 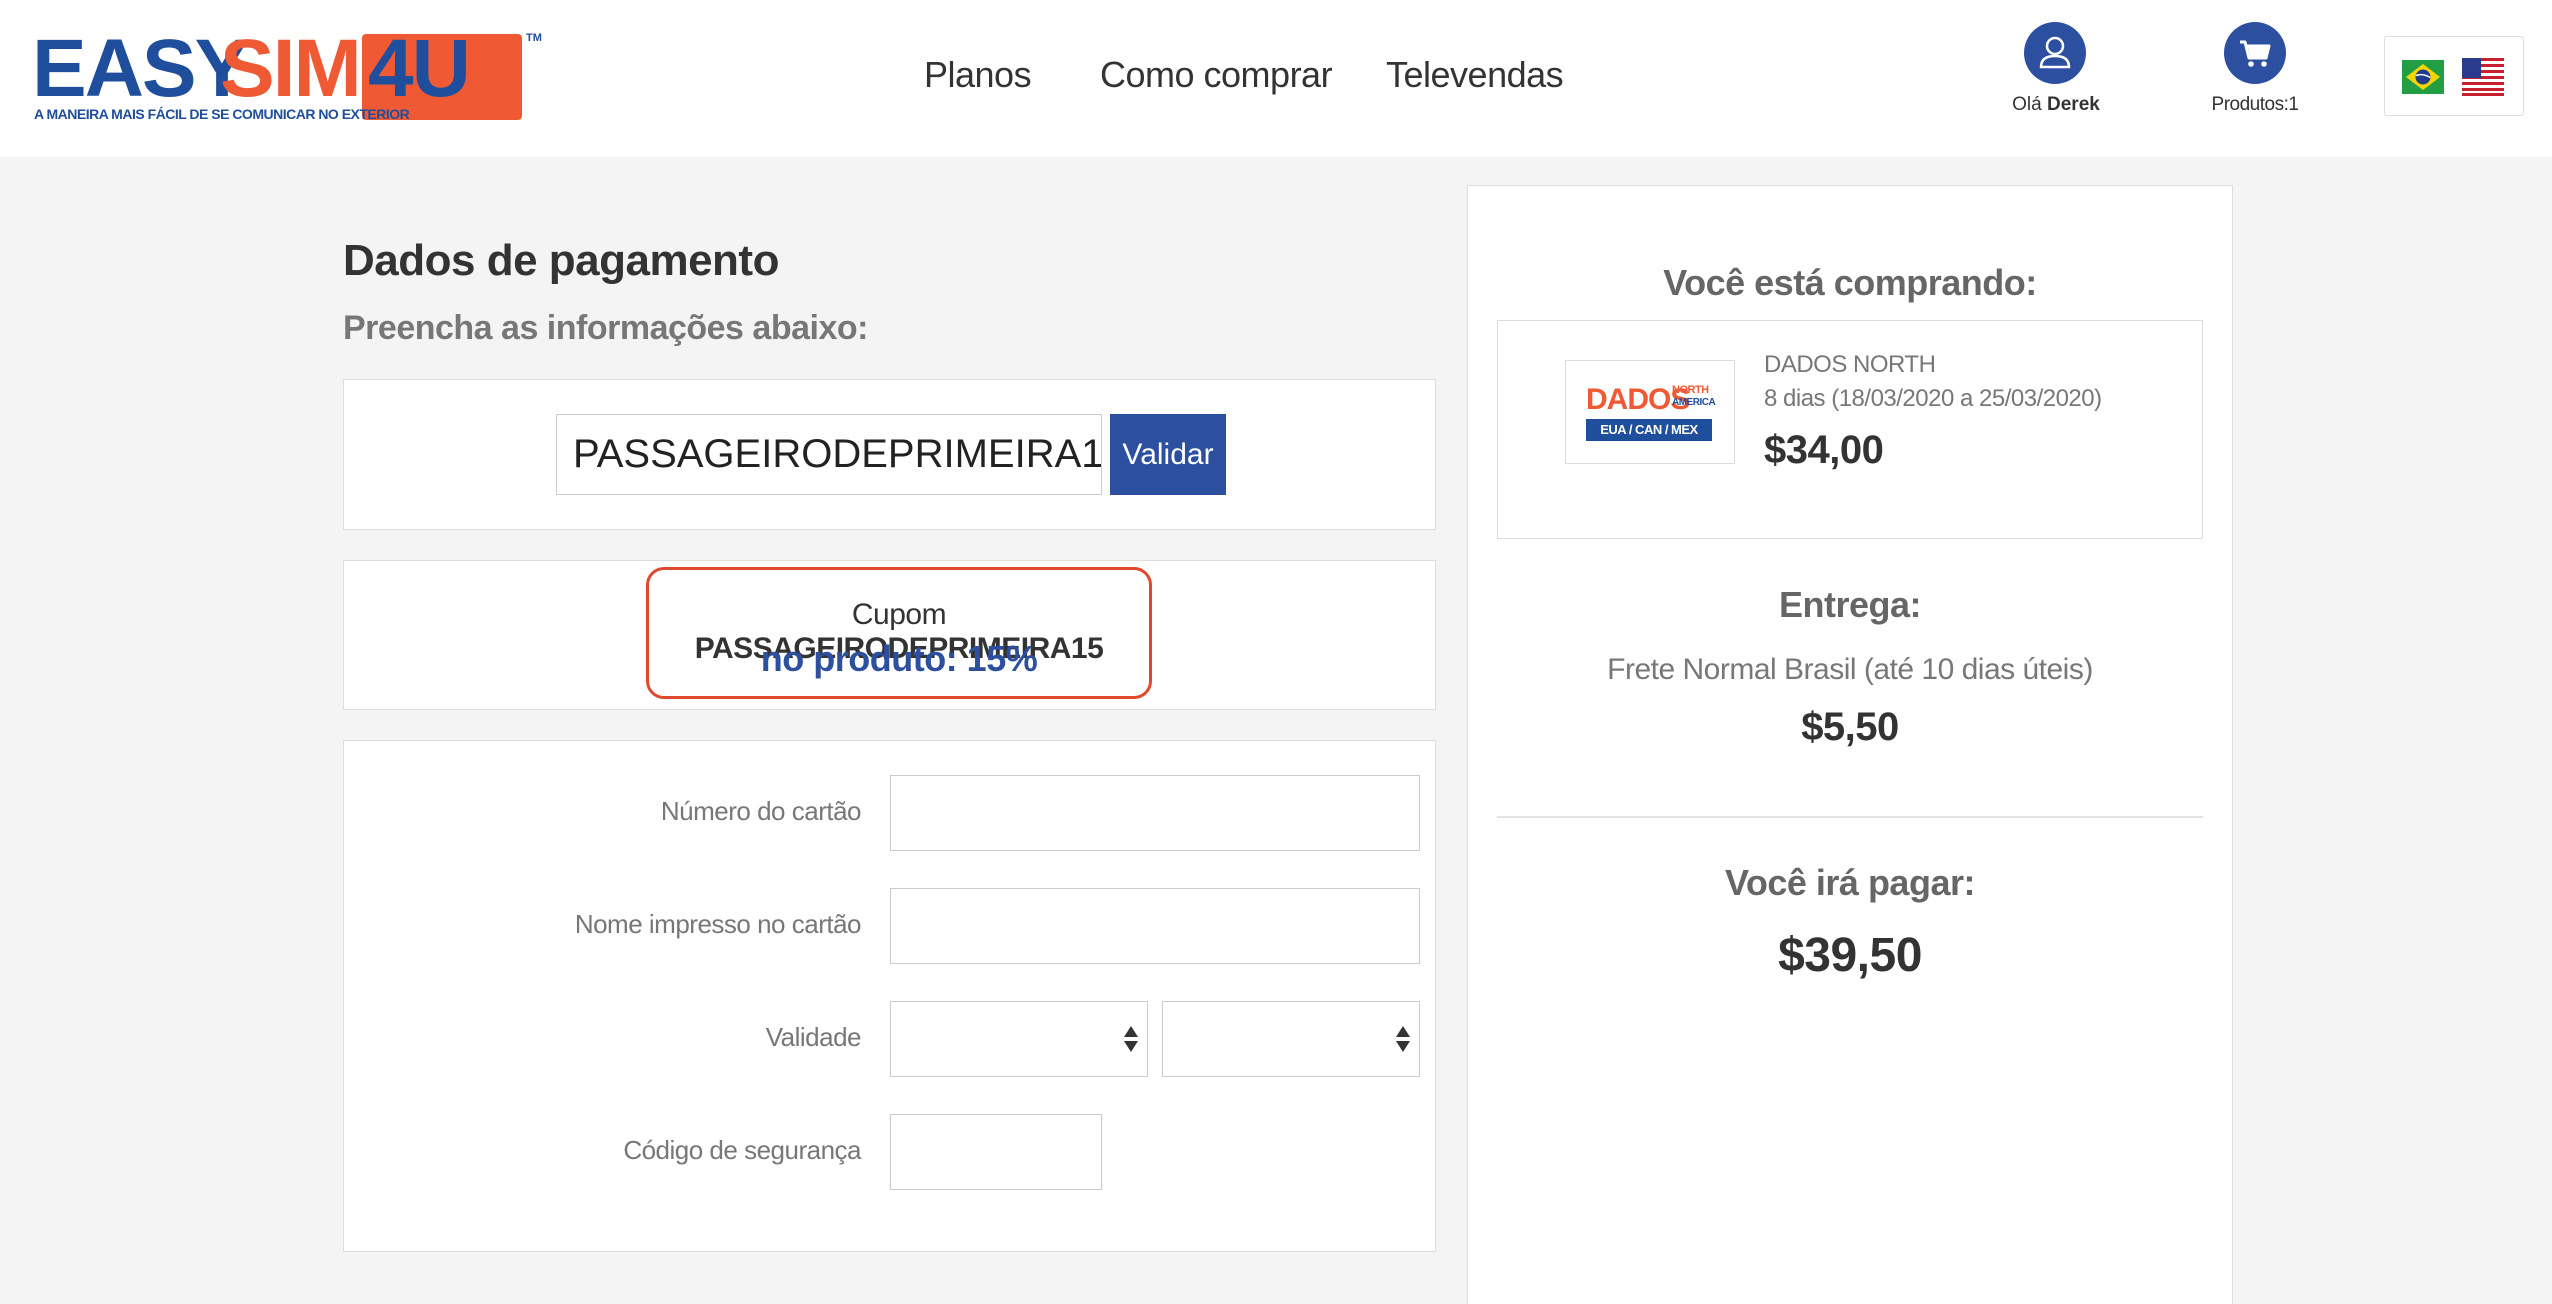 What do you see at coordinates (291, 68) in the screenshot?
I see `logo-sim-text: SIM` at bounding box center [291, 68].